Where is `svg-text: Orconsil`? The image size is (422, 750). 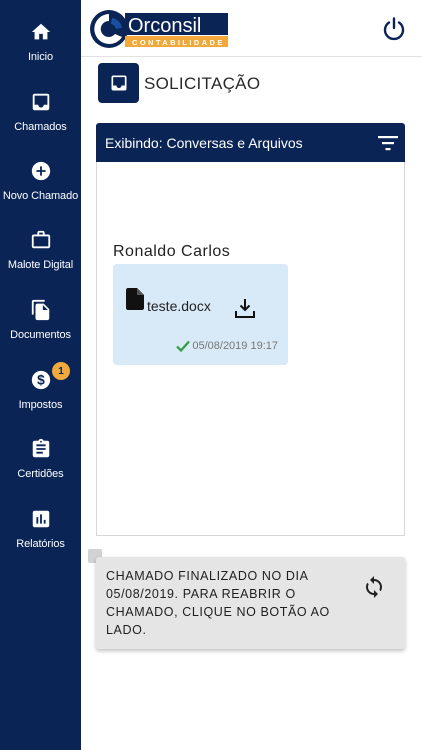
svg-text: Orconsil is located at coordinates (164, 26).